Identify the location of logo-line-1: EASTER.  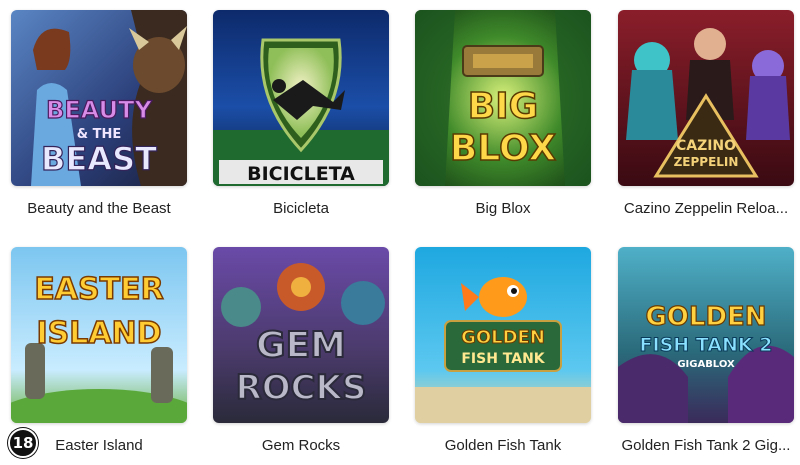
(98, 289).